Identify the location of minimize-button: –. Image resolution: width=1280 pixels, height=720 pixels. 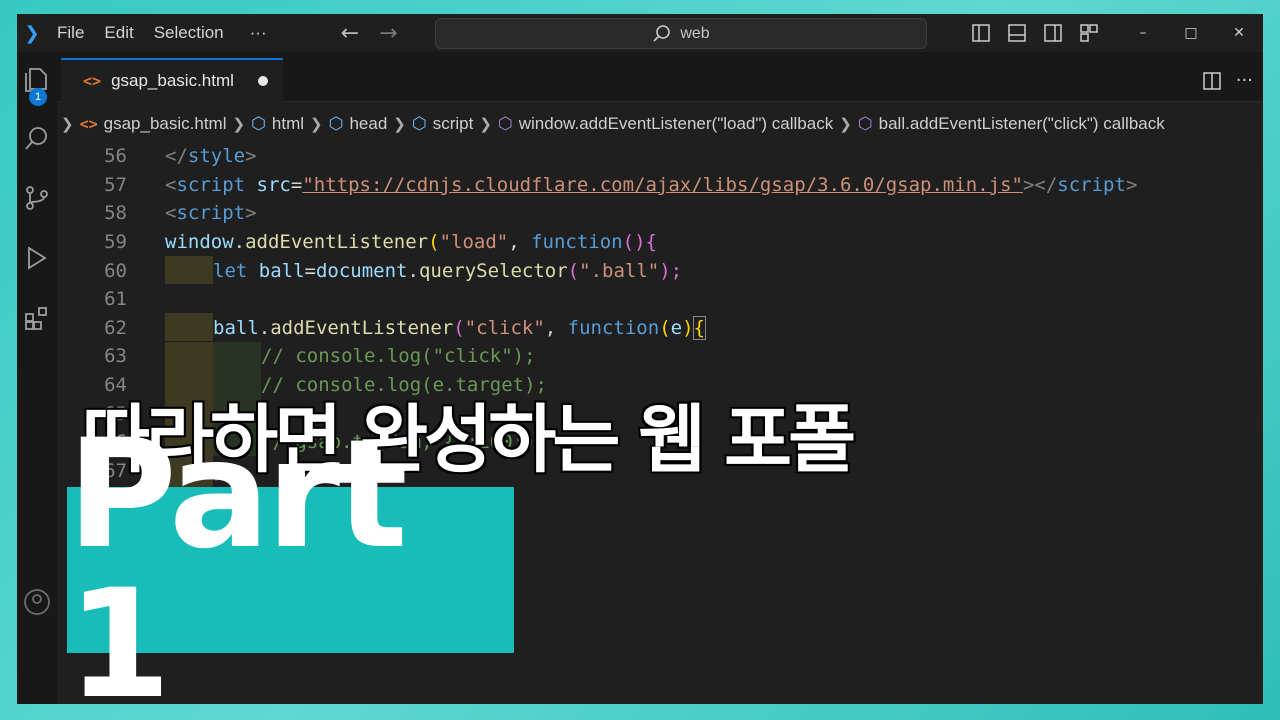
(1143, 33).